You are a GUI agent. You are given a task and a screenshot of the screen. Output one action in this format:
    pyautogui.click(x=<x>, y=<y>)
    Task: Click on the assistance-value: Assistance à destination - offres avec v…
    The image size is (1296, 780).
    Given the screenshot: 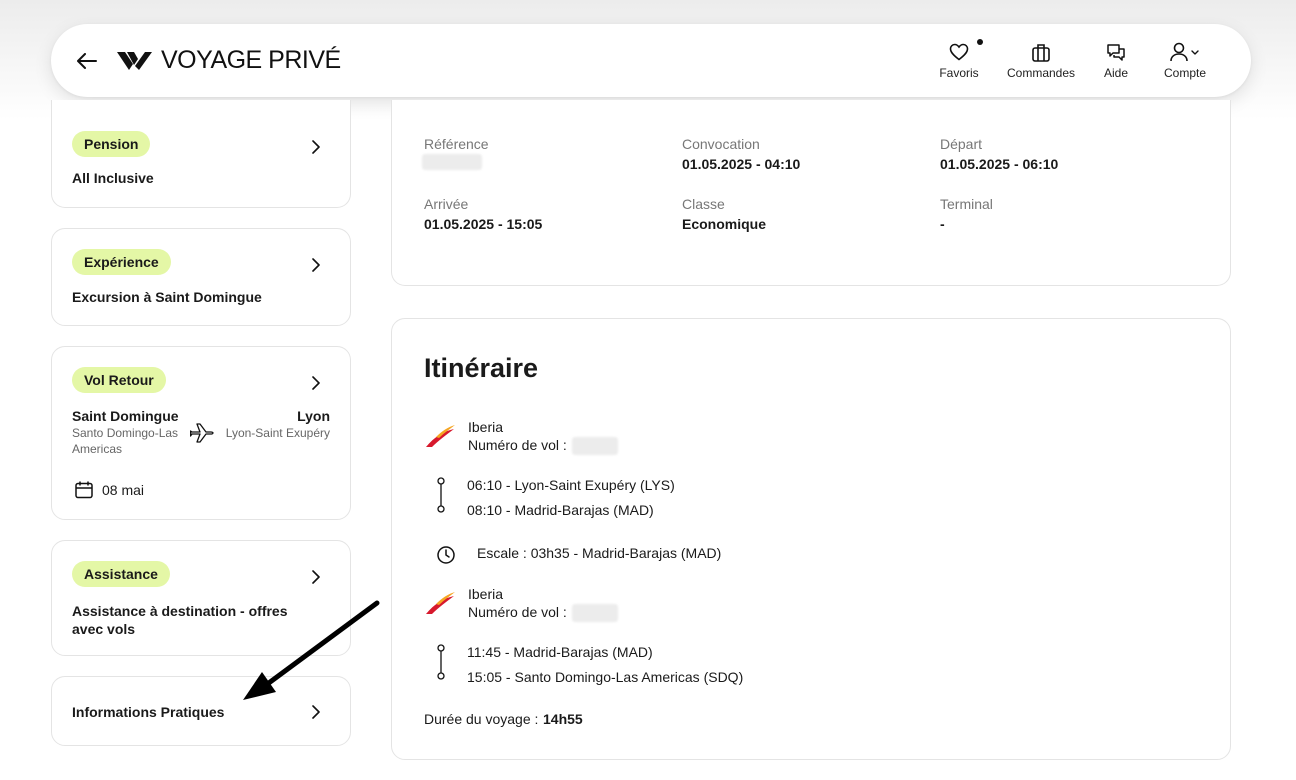 What is the action you would take?
    pyautogui.click(x=180, y=620)
    